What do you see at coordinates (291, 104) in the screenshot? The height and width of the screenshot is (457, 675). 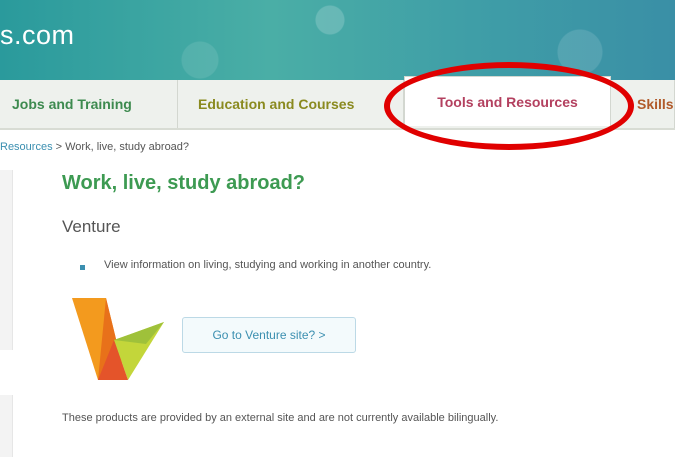 I see `tab-education-and-courses: Education and Courses` at bounding box center [291, 104].